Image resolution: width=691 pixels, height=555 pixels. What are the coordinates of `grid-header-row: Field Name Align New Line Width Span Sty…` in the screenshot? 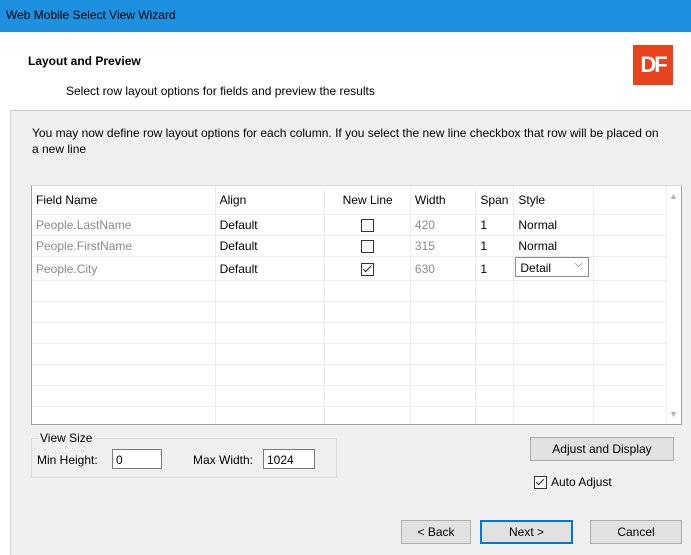 It's located at (356, 200).